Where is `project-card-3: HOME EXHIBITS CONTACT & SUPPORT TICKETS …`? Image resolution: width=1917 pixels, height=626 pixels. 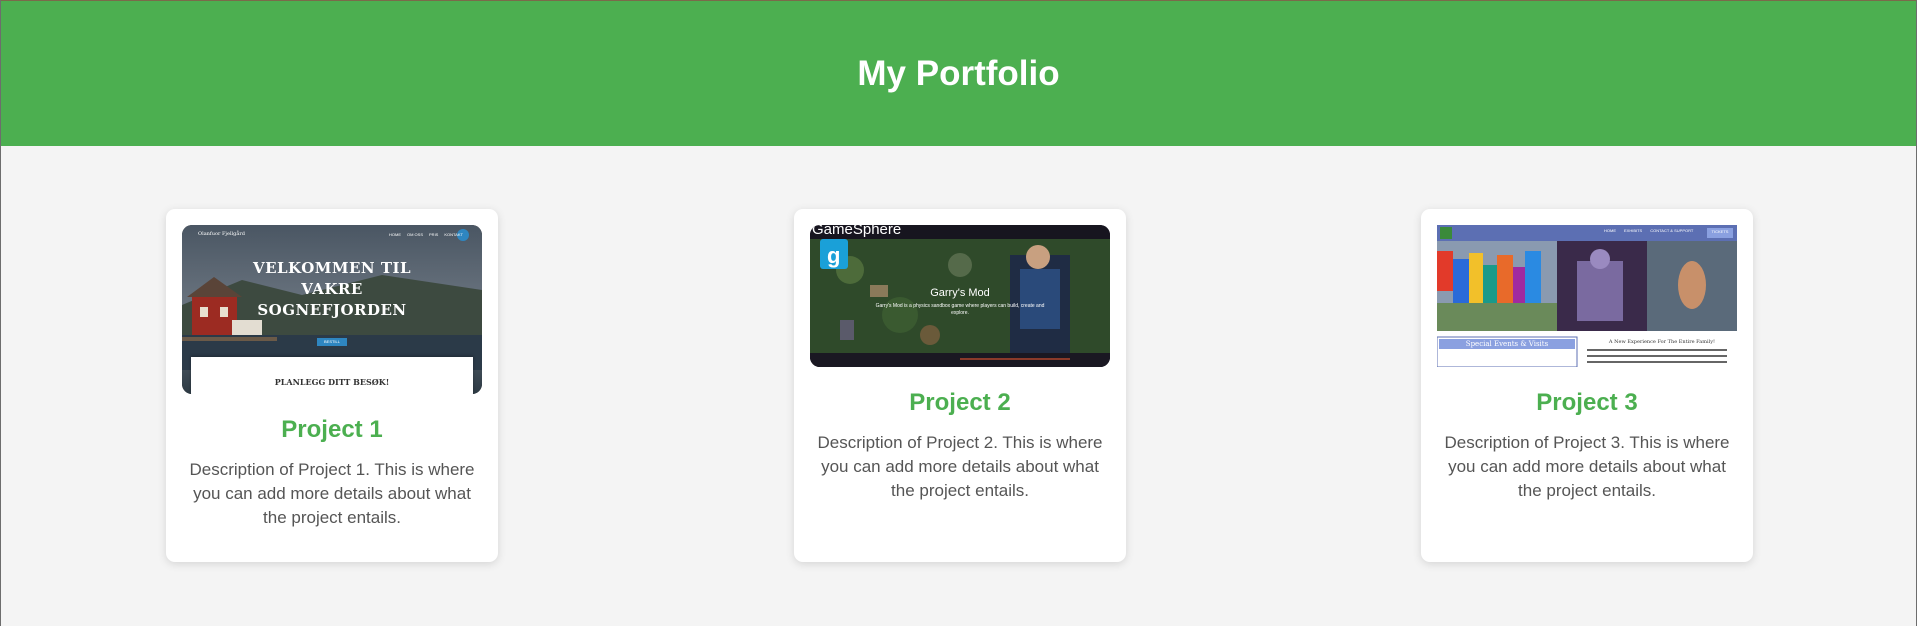
project-card-3: HOME EXHIBITS CONTACT & SUPPORT TICKETS … is located at coordinates (1587, 385).